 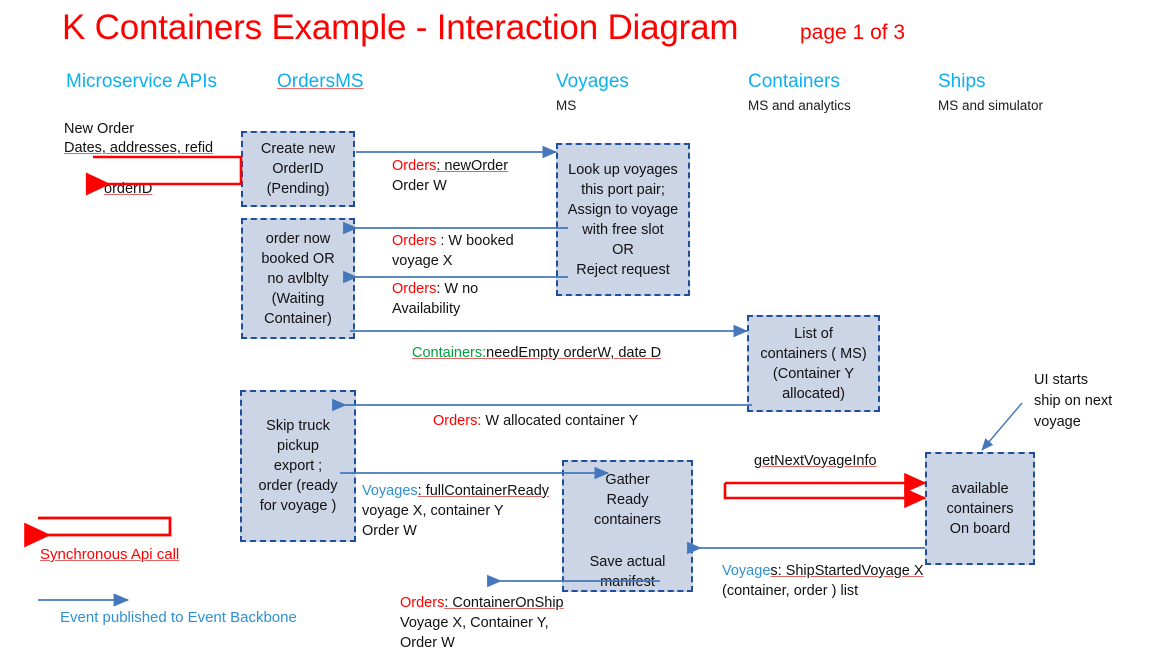 I want to click on msg-orders-allocated: Orders: W allocated container Y, so click(x=536, y=421).